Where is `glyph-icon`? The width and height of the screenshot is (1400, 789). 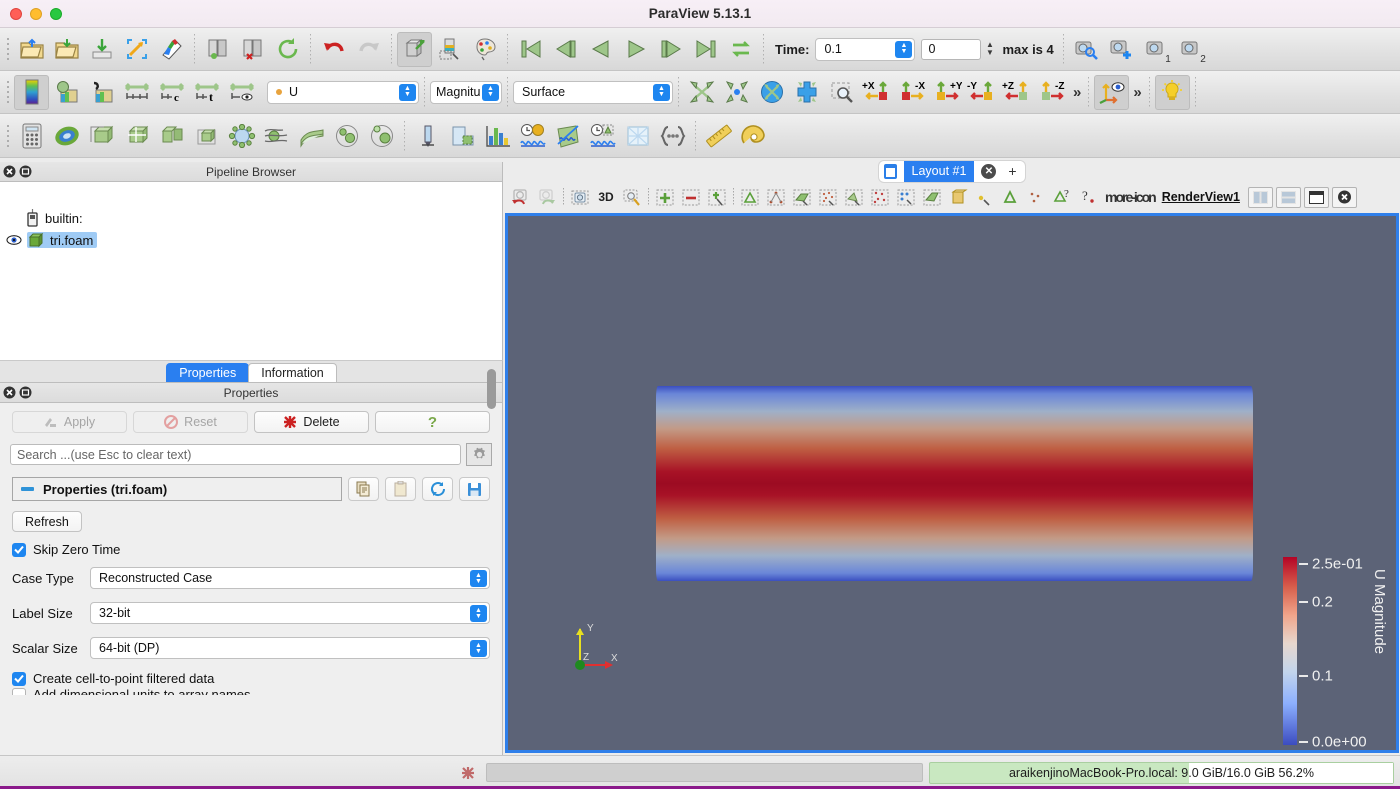
glyph-icon is located at coordinates (241, 135).